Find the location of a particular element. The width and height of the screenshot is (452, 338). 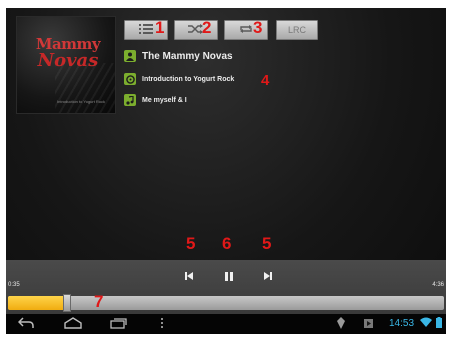

system-nav-bar: 14:53 is located at coordinates (226, 324).